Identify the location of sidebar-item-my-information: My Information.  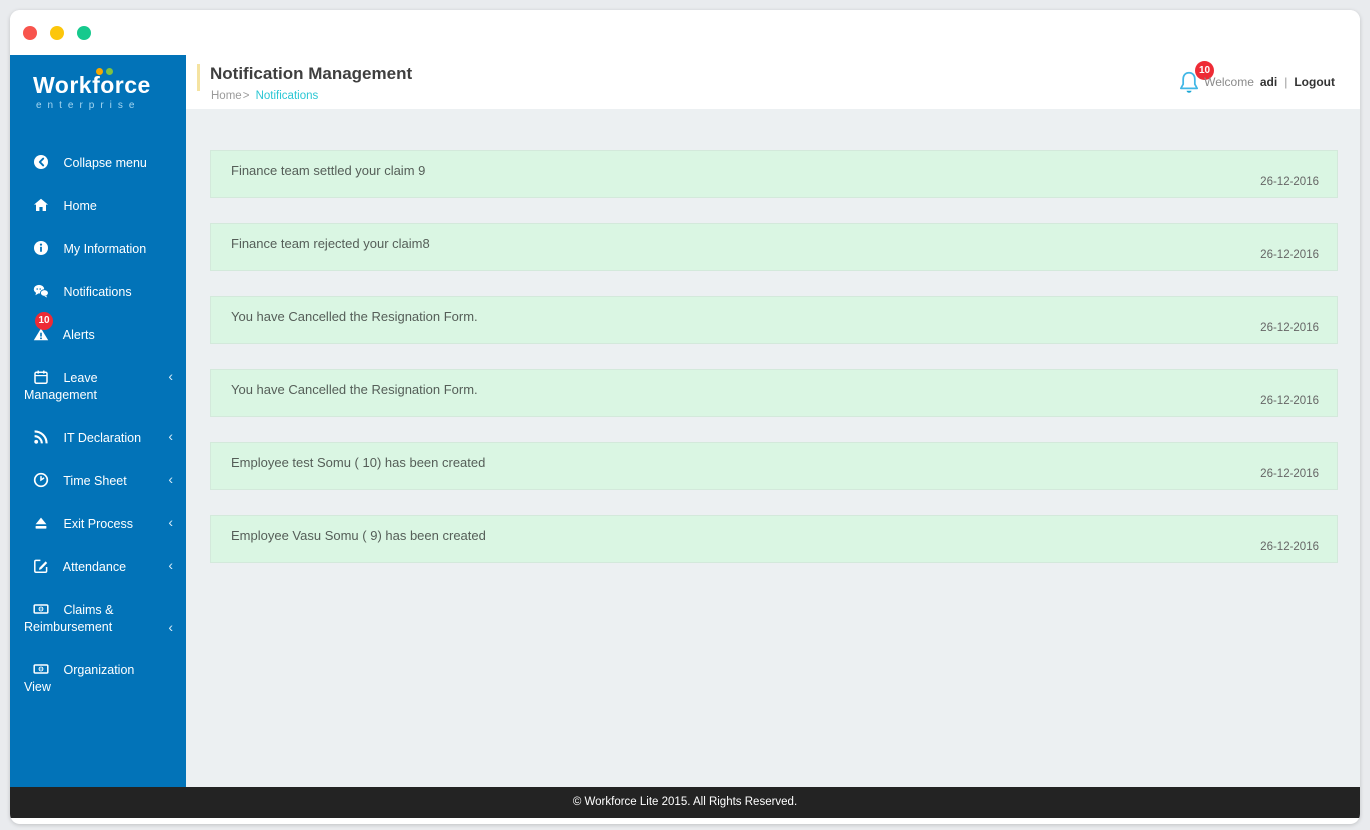
(98, 248).